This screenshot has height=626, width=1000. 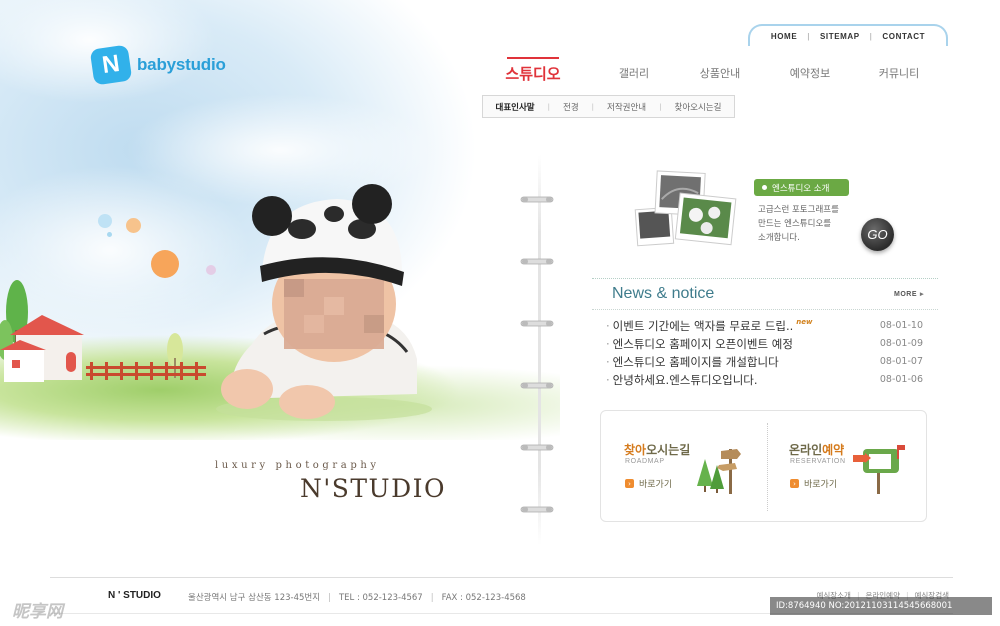 I want to click on footer-fax: FAX : 052-123-4568, so click(x=483, y=598).